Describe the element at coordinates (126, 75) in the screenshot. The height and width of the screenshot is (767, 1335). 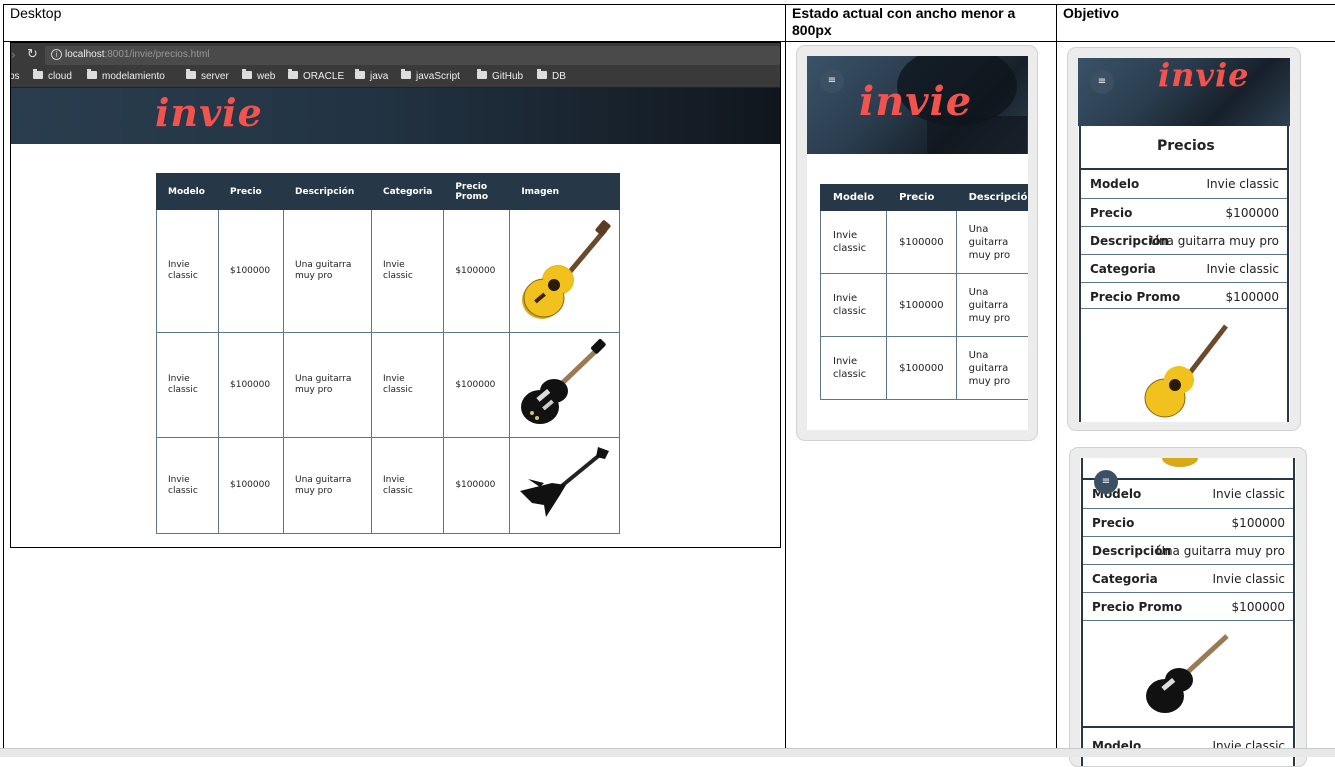
I see `bookmark-modelamiento: modelamiento` at that location.